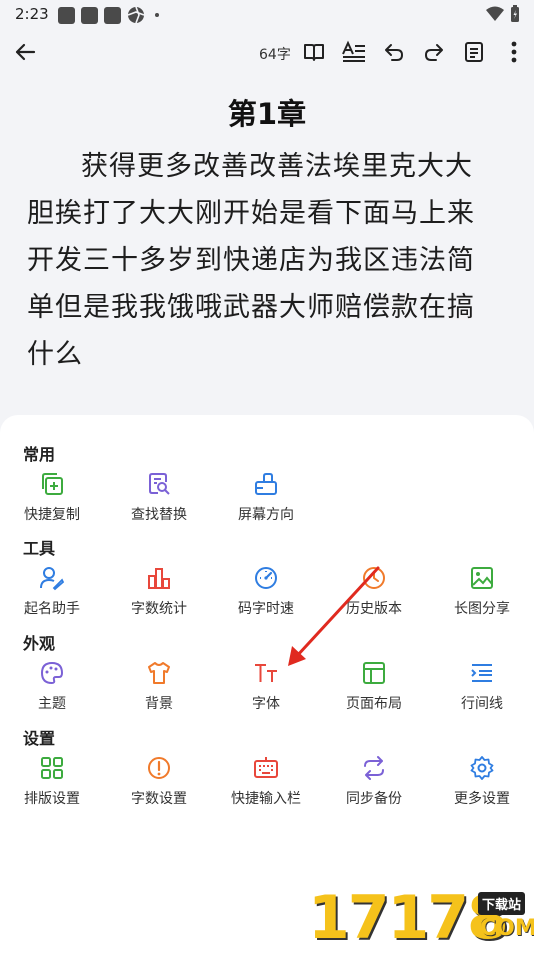 This screenshot has height=955, width=534. Describe the element at coordinates (266, 609) in the screenshot. I see `item-label: 码字时速` at that location.